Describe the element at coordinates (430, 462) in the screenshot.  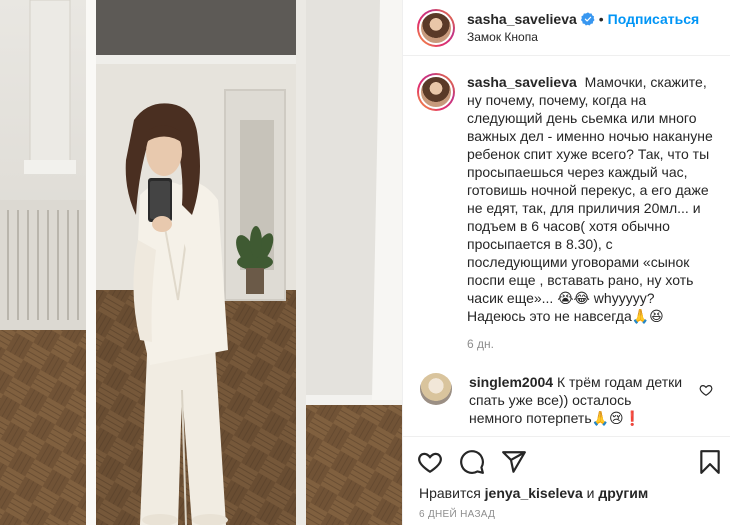
I see `heart-icon` at that location.